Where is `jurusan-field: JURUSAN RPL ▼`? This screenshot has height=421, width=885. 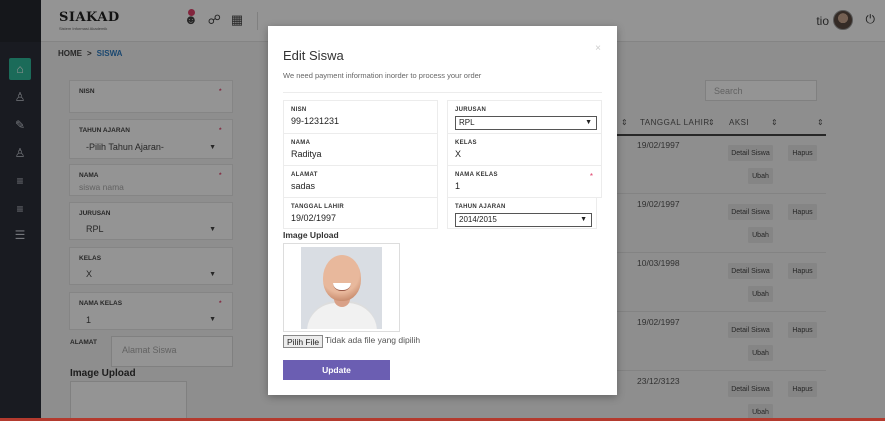 jurusan-field: JURUSAN RPL ▼ is located at coordinates (524, 117).